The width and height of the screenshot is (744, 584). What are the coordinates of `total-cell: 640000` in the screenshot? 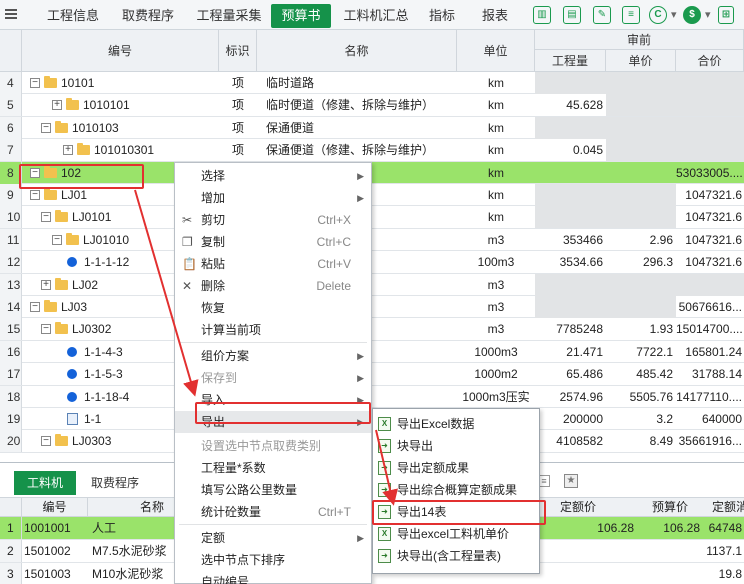 It's located at (710, 419).